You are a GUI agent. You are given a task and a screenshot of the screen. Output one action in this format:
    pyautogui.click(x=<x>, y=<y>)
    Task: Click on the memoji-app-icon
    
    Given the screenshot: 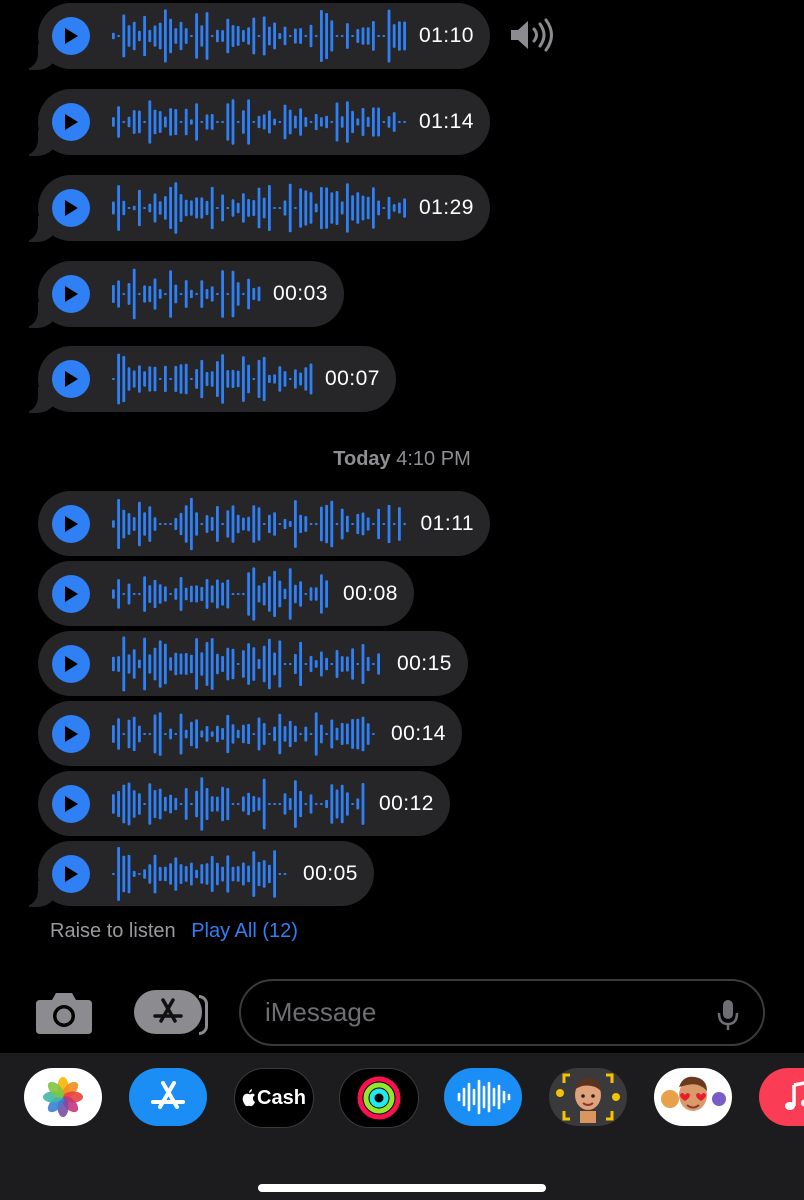 What is the action you would take?
    pyautogui.click(x=588, y=1097)
    